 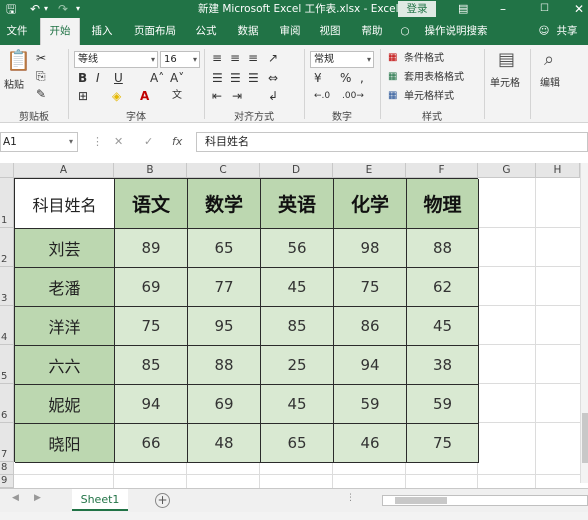 I want to click on name-cell: 刘芸, so click(x=65, y=248).